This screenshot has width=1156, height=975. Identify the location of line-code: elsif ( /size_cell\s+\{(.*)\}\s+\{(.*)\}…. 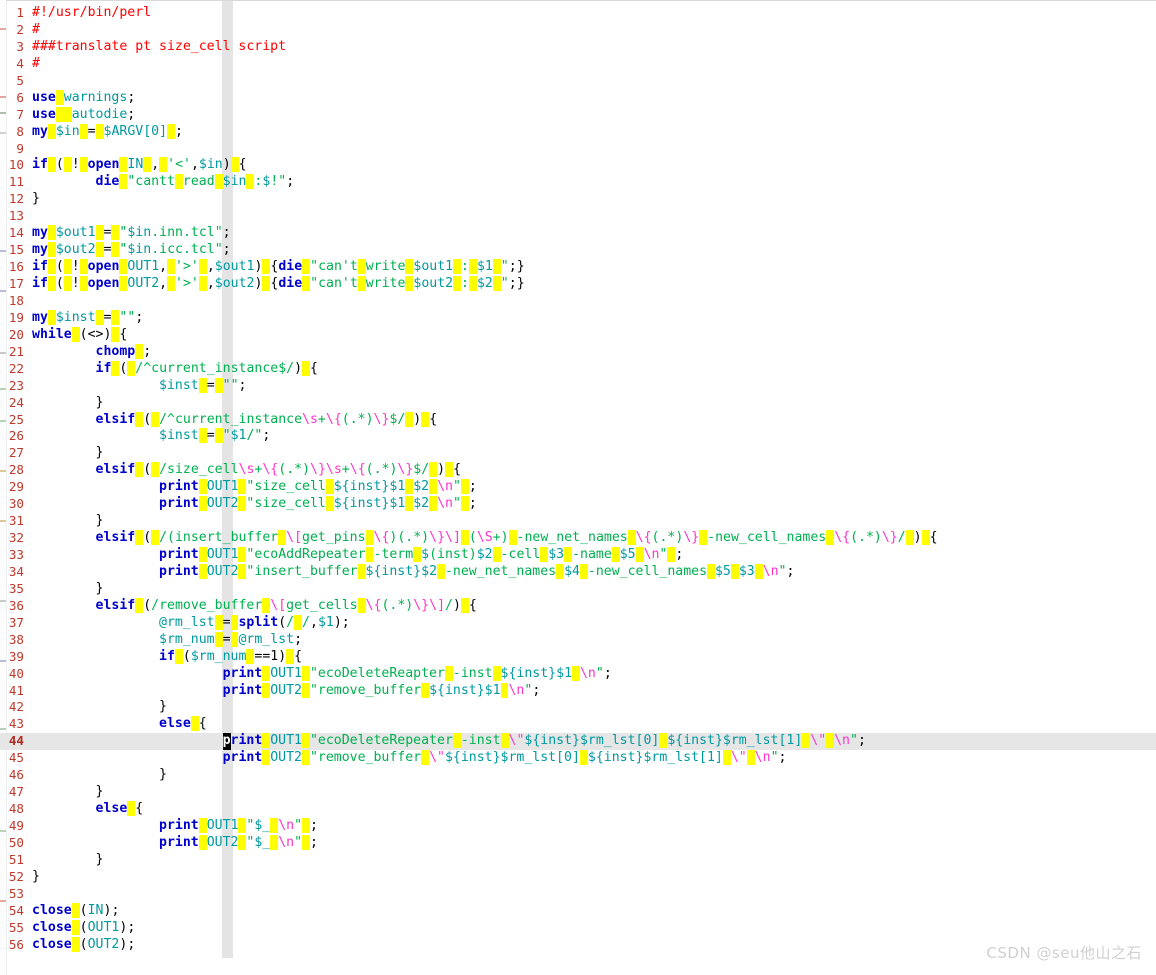
(242, 470).